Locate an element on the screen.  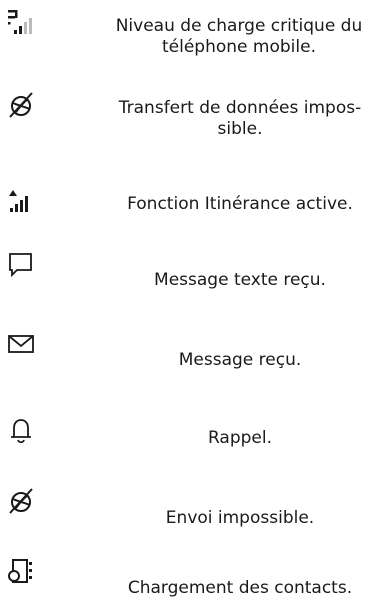
legend-text: Envoi impossible. is located at coordinates (240, 518).